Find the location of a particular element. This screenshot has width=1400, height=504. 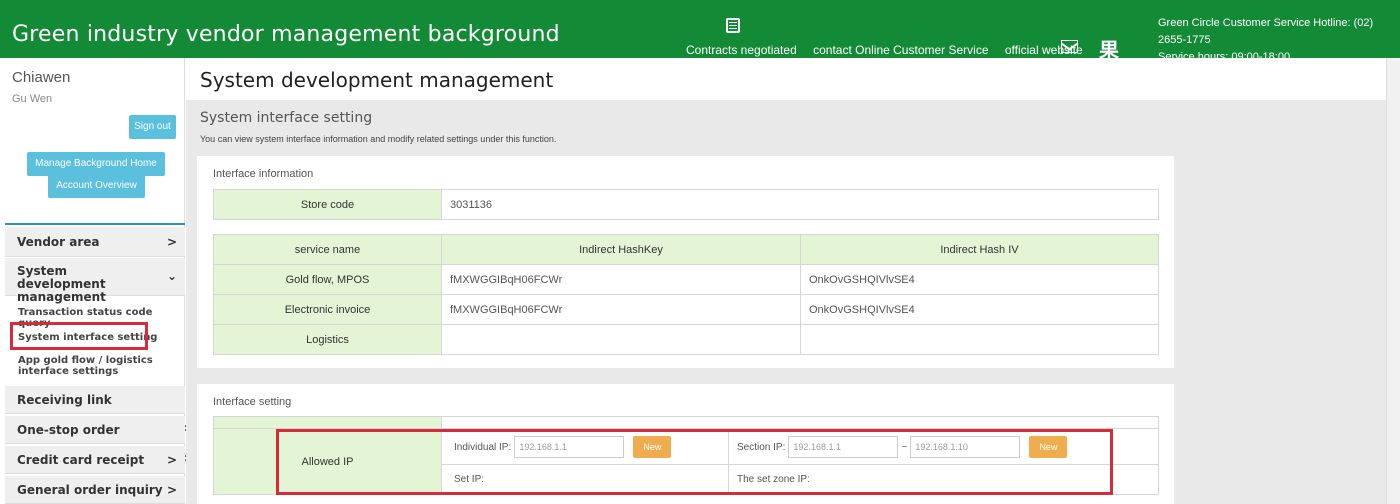

store-code-value: 3031136 is located at coordinates (800, 204).